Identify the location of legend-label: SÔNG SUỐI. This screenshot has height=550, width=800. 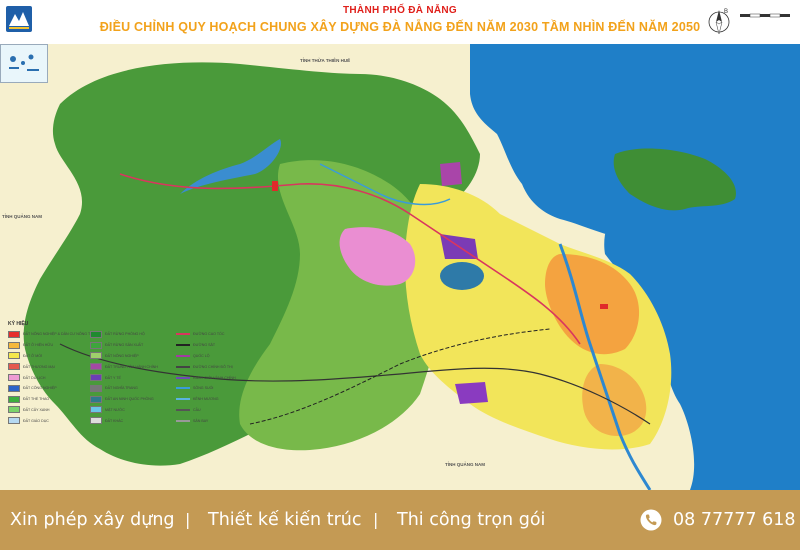
(203, 388).